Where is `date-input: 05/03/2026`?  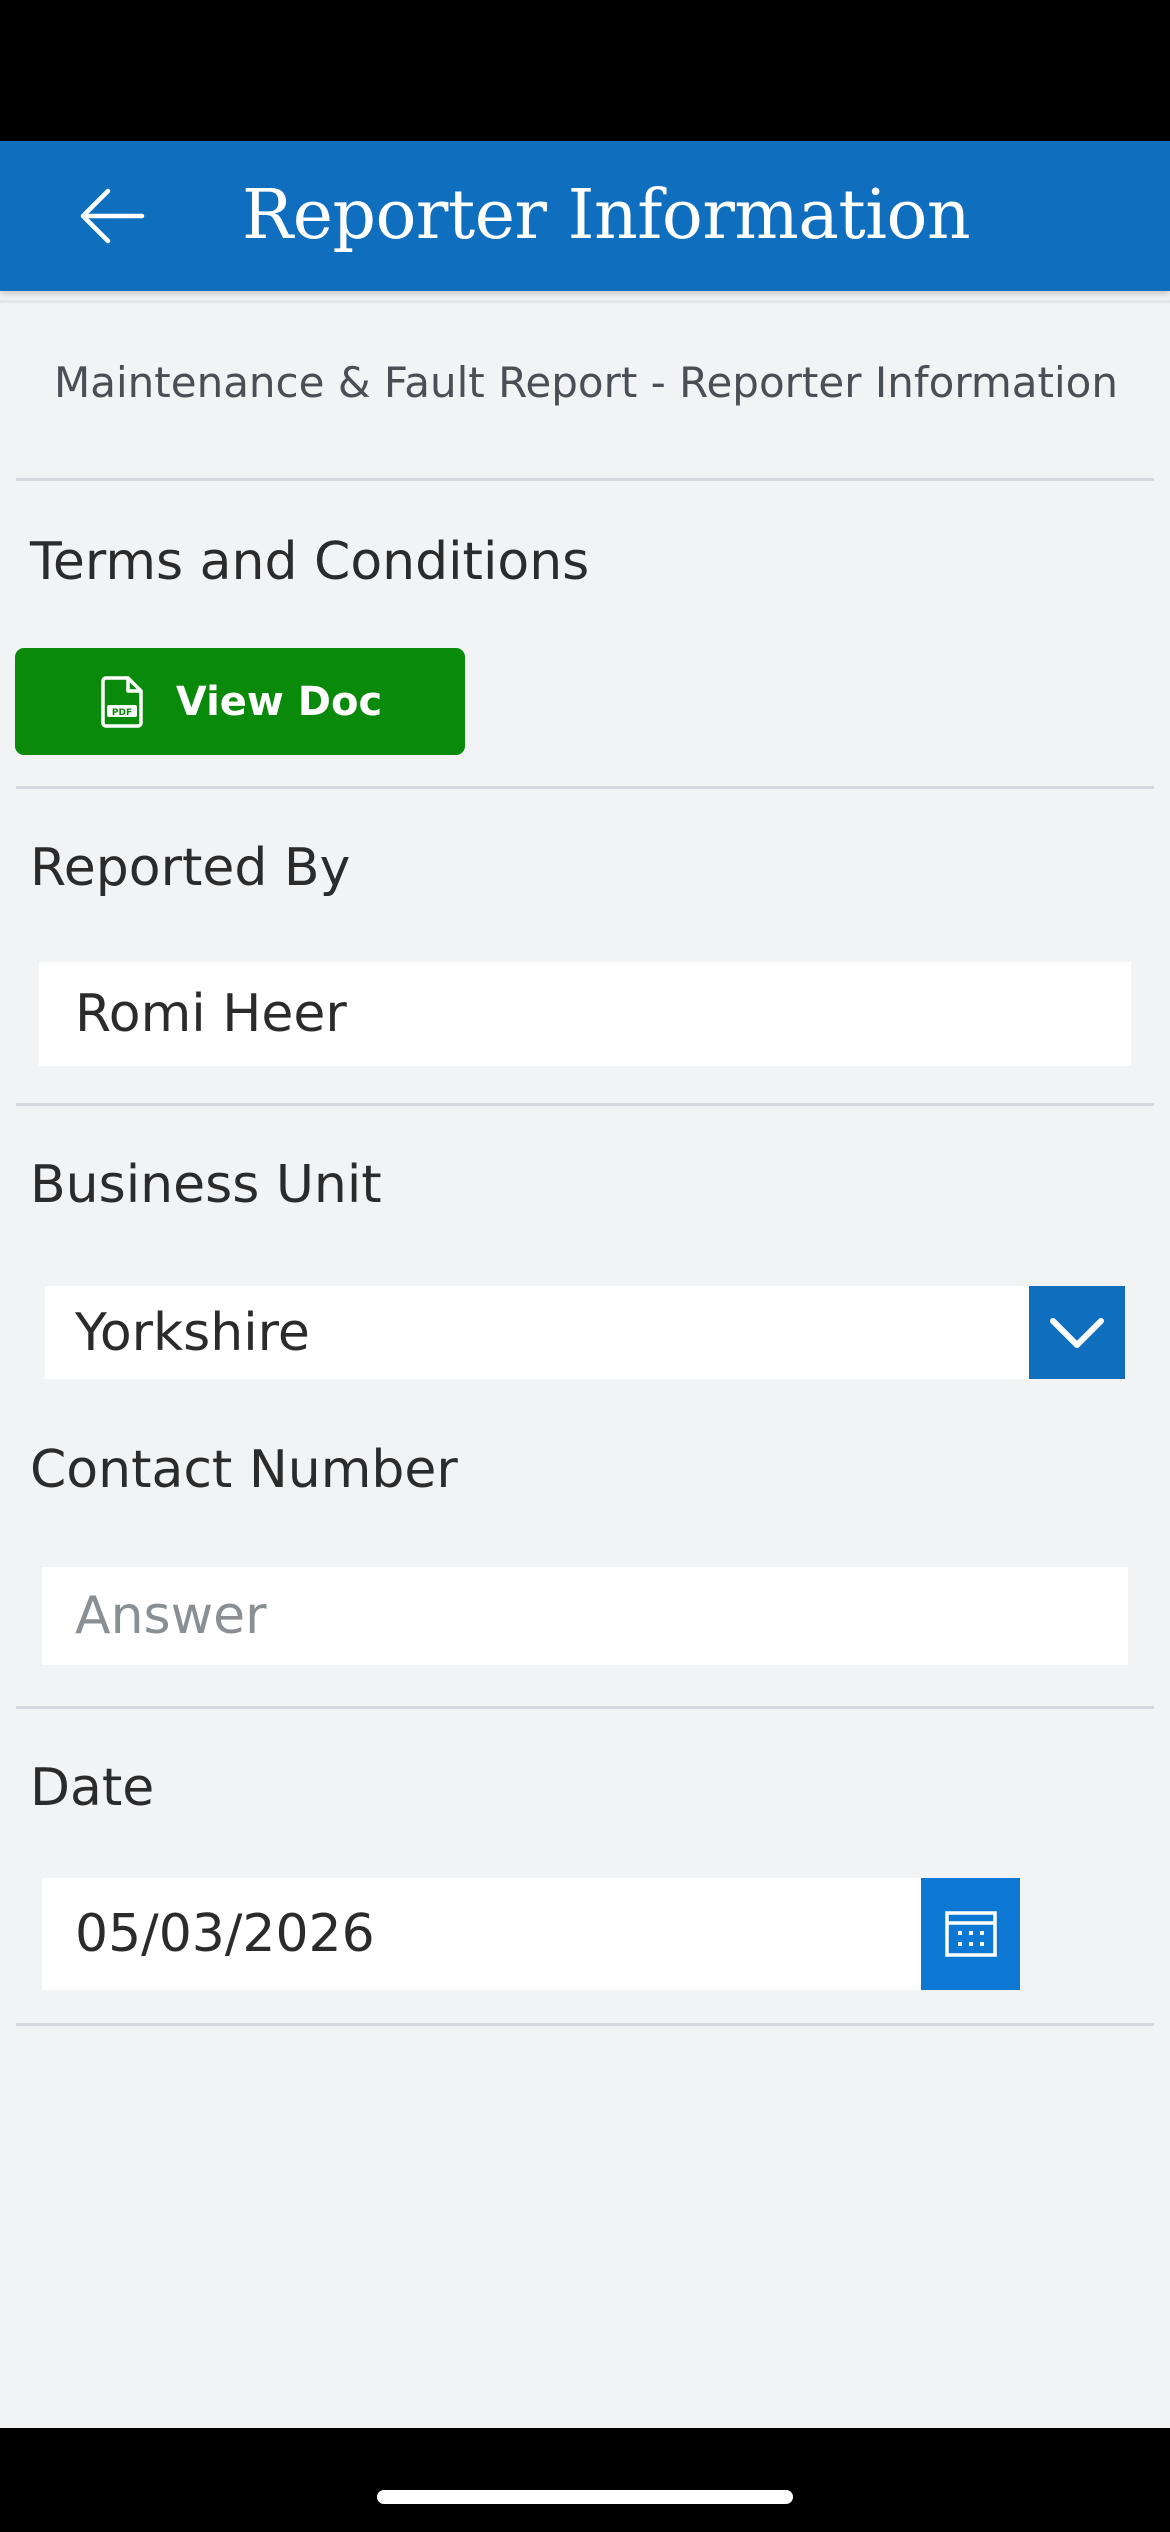 date-input: 05/03/2026 is located at coordinates (481, 1934).